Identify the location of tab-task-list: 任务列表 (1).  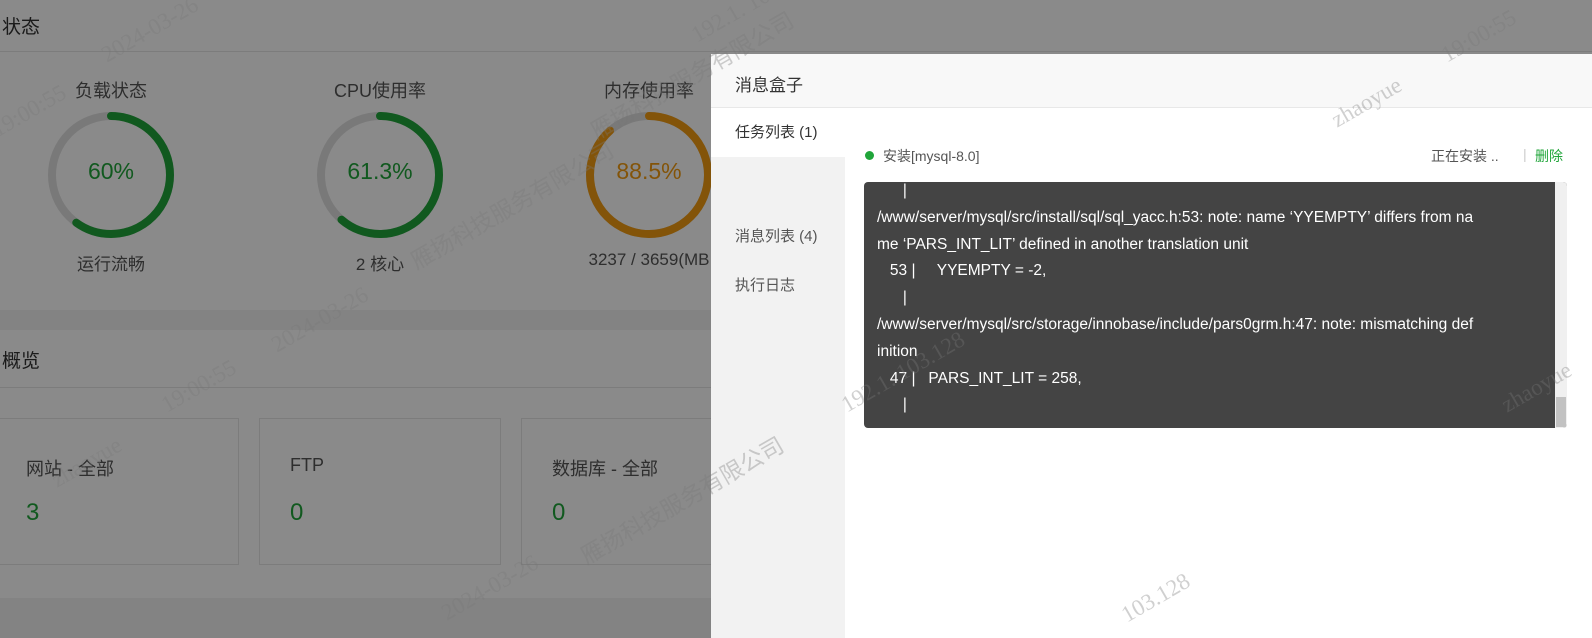
(778, 132).